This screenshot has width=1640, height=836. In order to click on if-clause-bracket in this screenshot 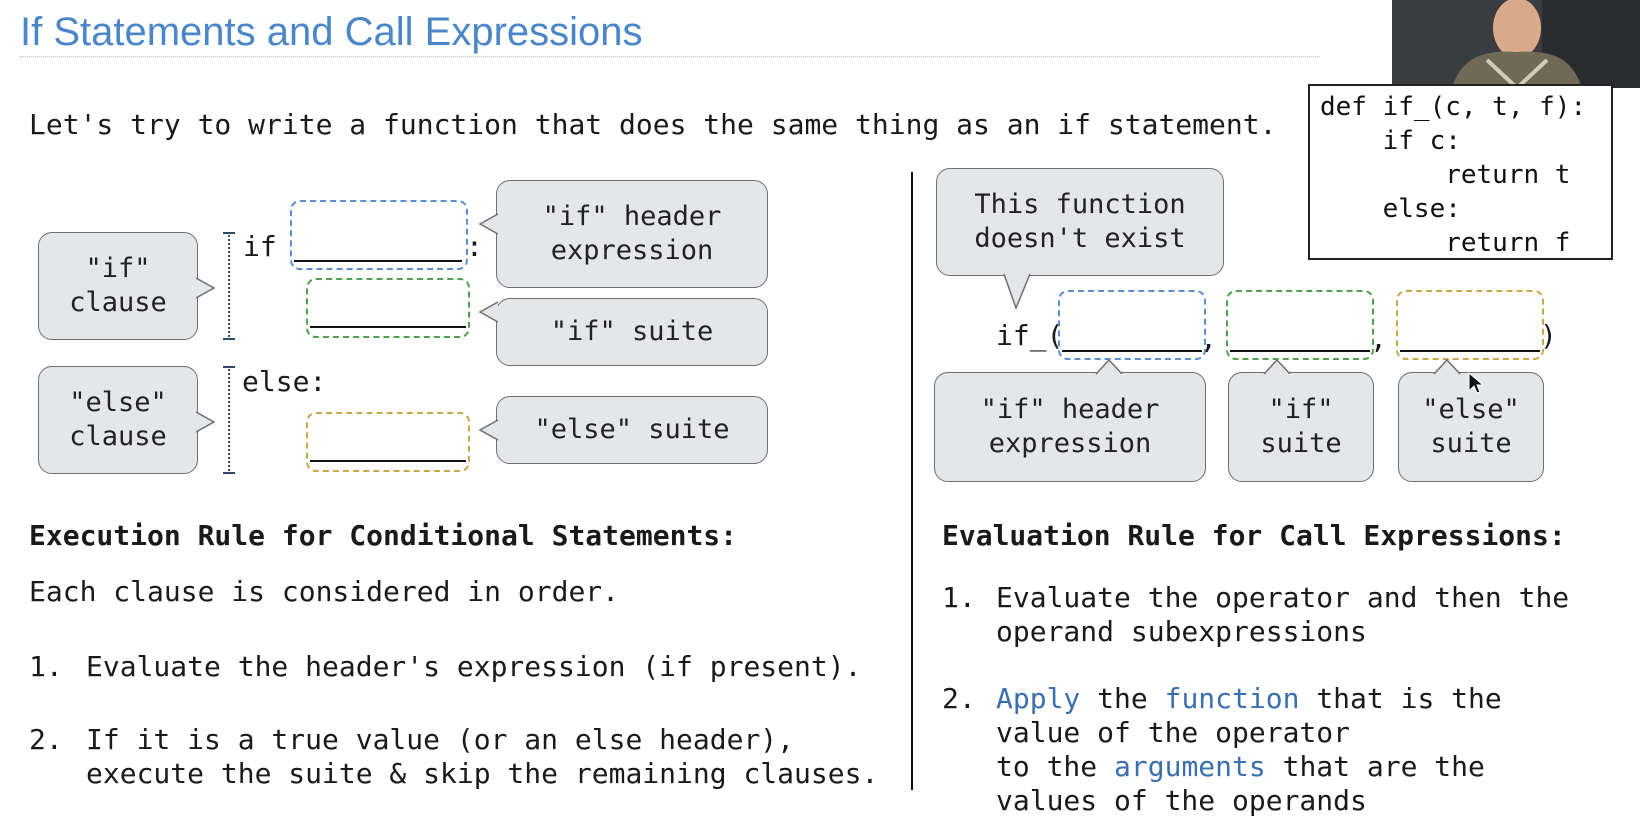, I will do `click(229, 286)`.